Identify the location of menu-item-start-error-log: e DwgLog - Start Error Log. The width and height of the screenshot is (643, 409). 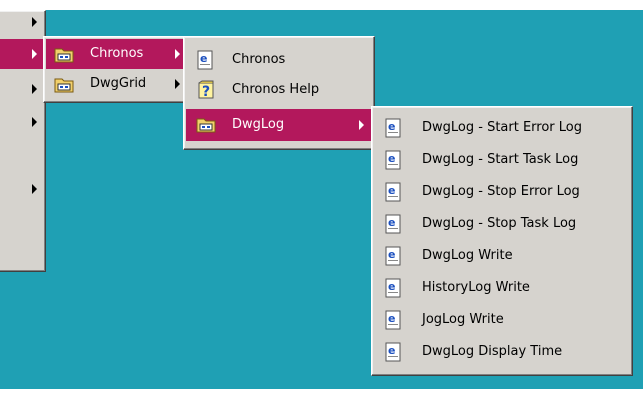
(502, 128).